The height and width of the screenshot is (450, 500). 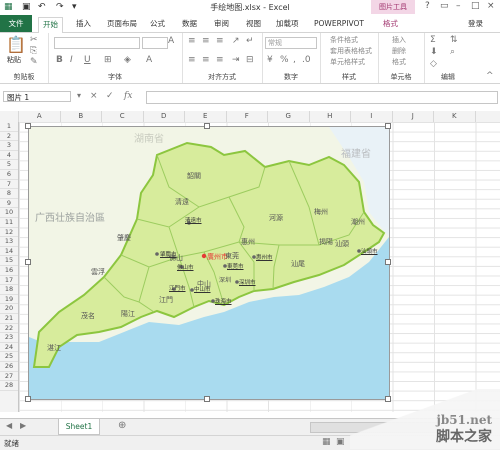 What do you see at coordinates (326, 442) in the screenshot?
I see `normal-view-icon: ▦` at bounding box center [326, 442].